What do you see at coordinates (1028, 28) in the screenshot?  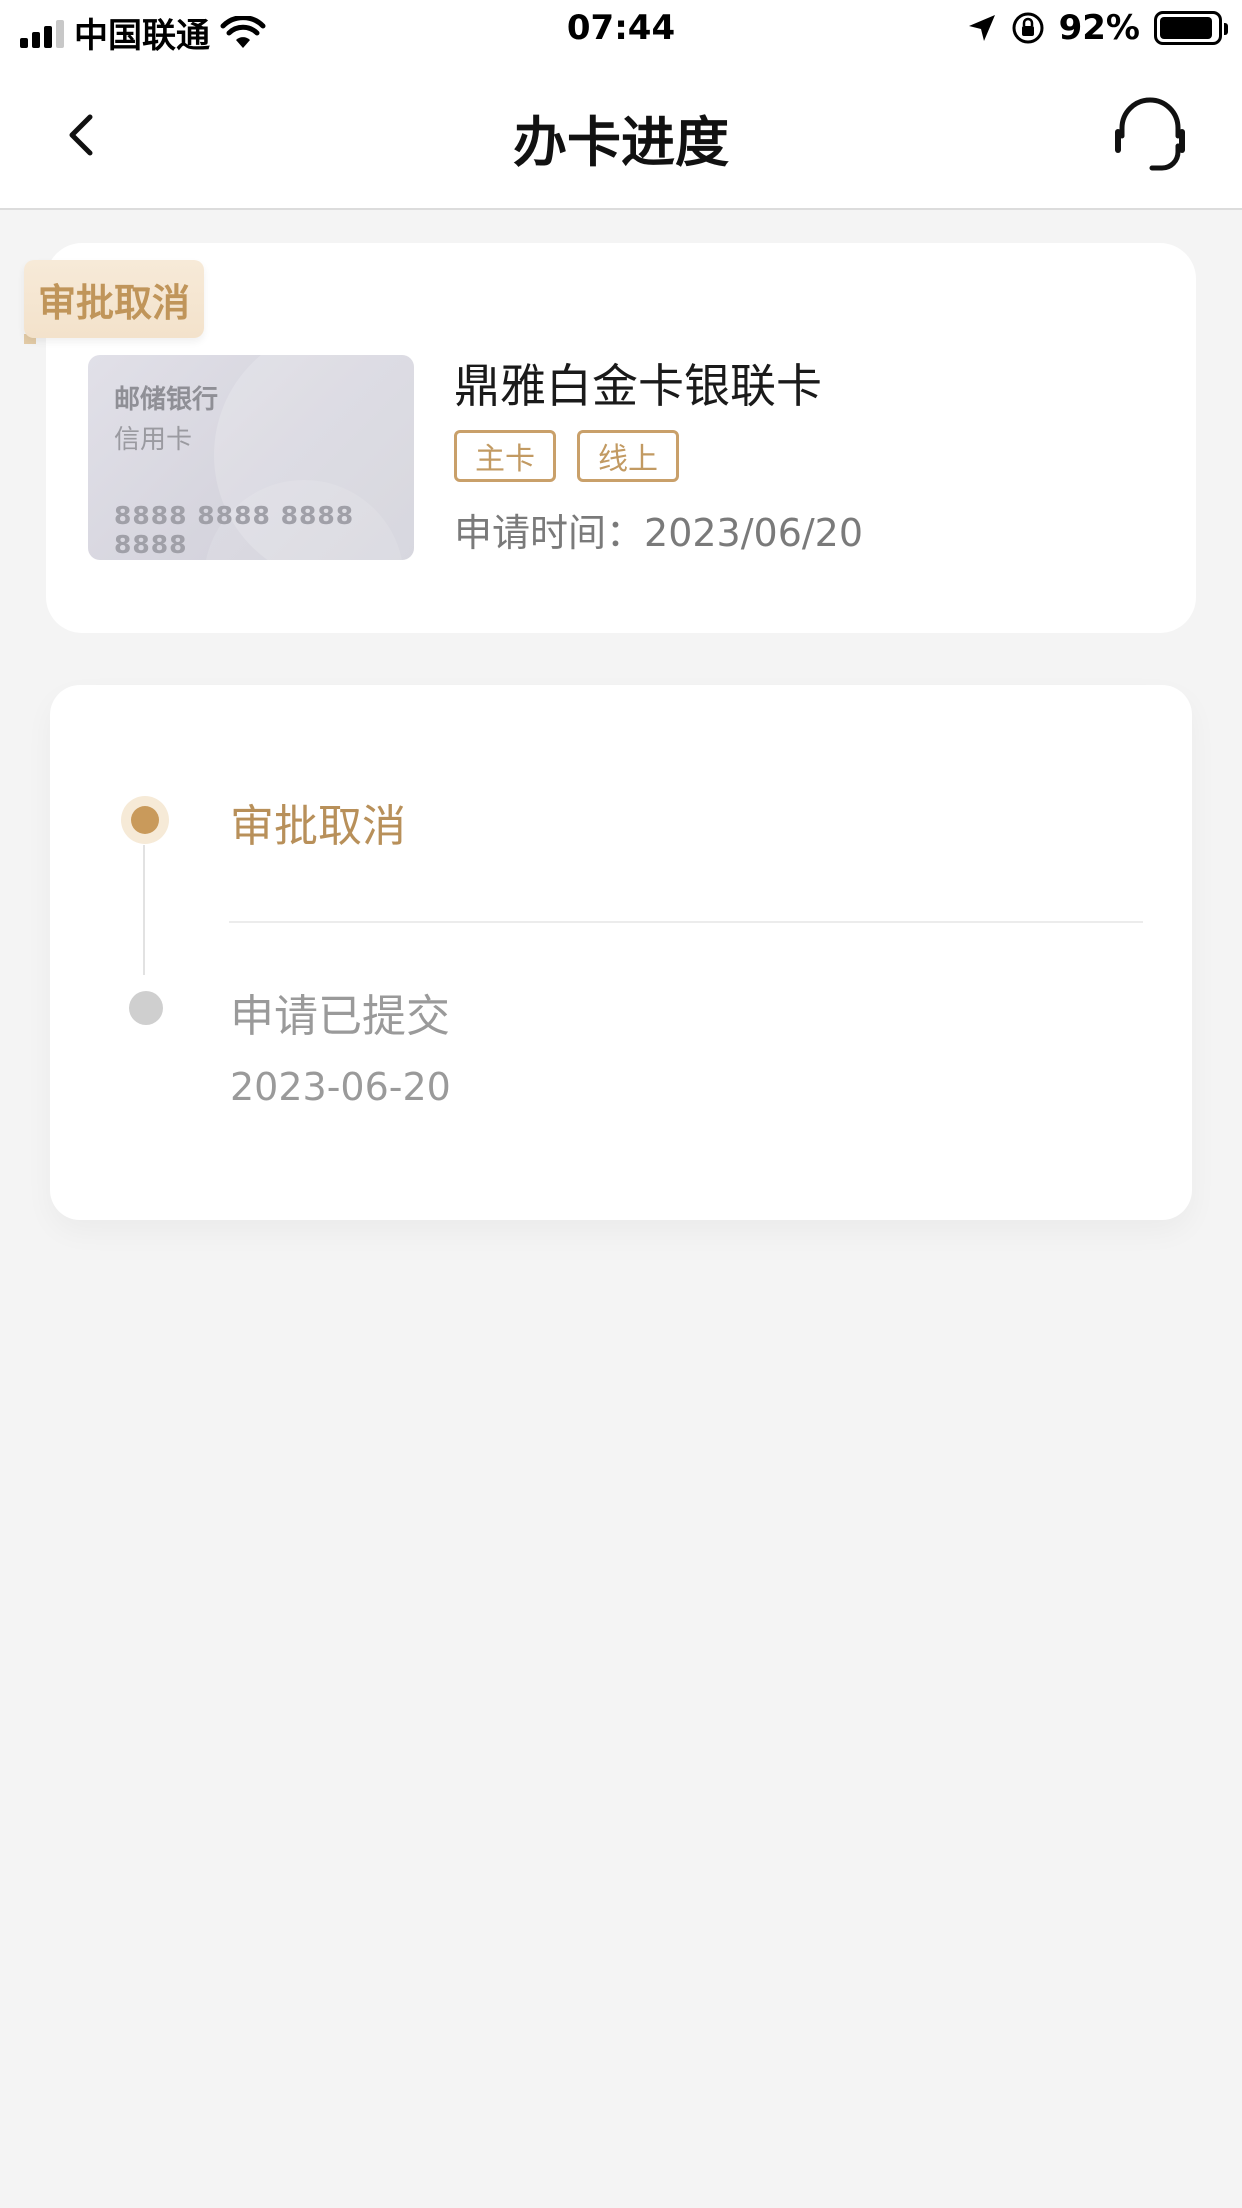 I see `orientation-lock-icon` at bounding box center [1028, 28].